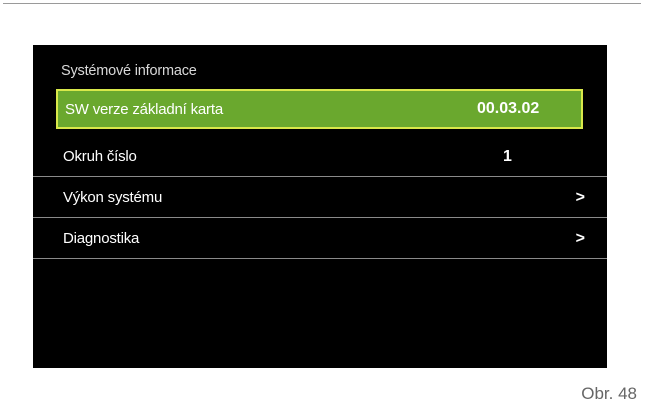 The height and width of the screenshot is (419, 649). I want to click on screen-title: Systémové informace, so click(129, 71).